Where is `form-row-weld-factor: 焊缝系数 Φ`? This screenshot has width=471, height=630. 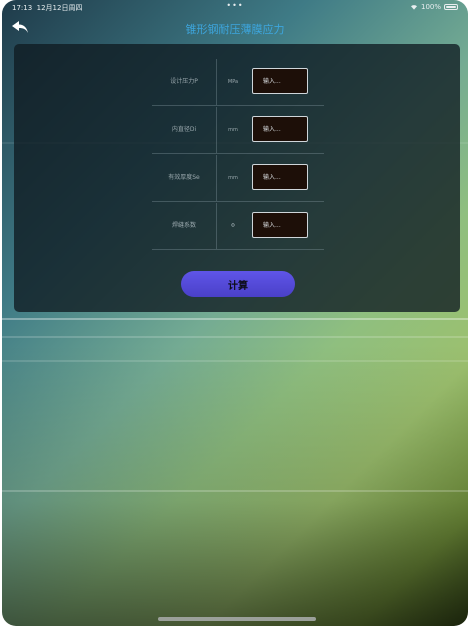
form-row-weld-factor: 焊缝系数 Φ is located at coordinates (238, 226).